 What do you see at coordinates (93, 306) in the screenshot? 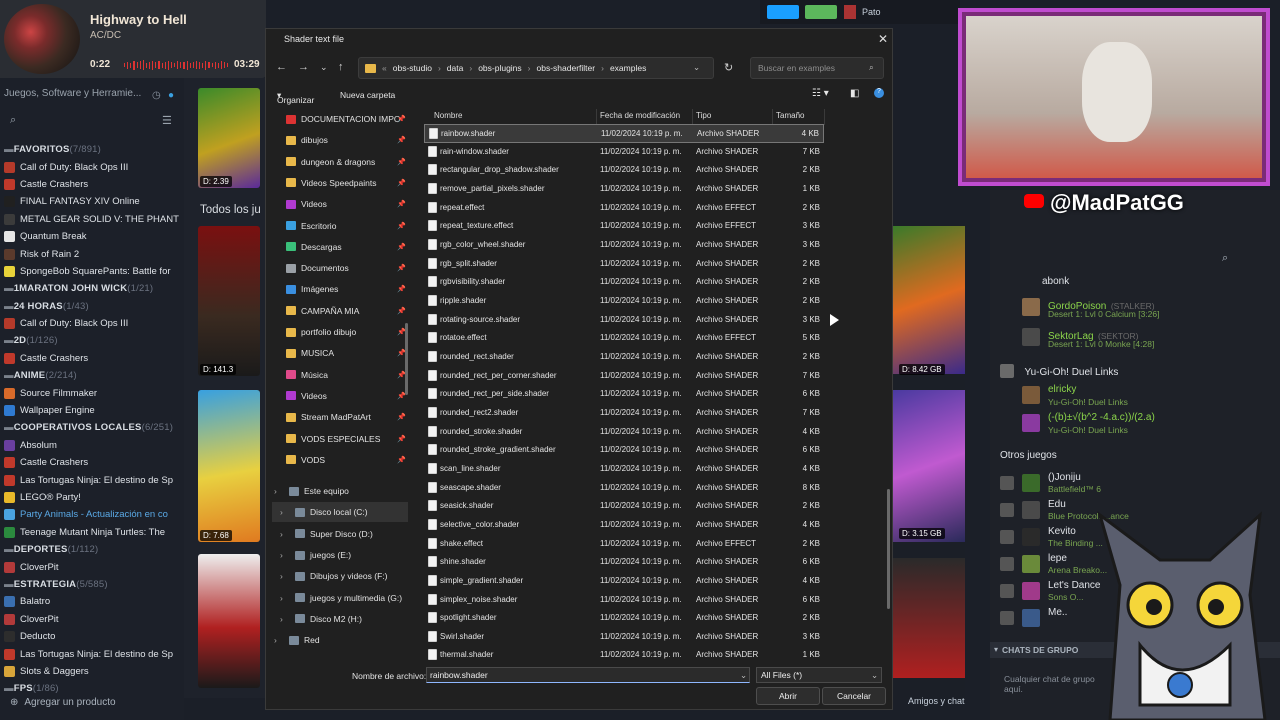
I see `library-group-header: ▬ 24 HORAS (1/43)` at bounding box center [93, 306].